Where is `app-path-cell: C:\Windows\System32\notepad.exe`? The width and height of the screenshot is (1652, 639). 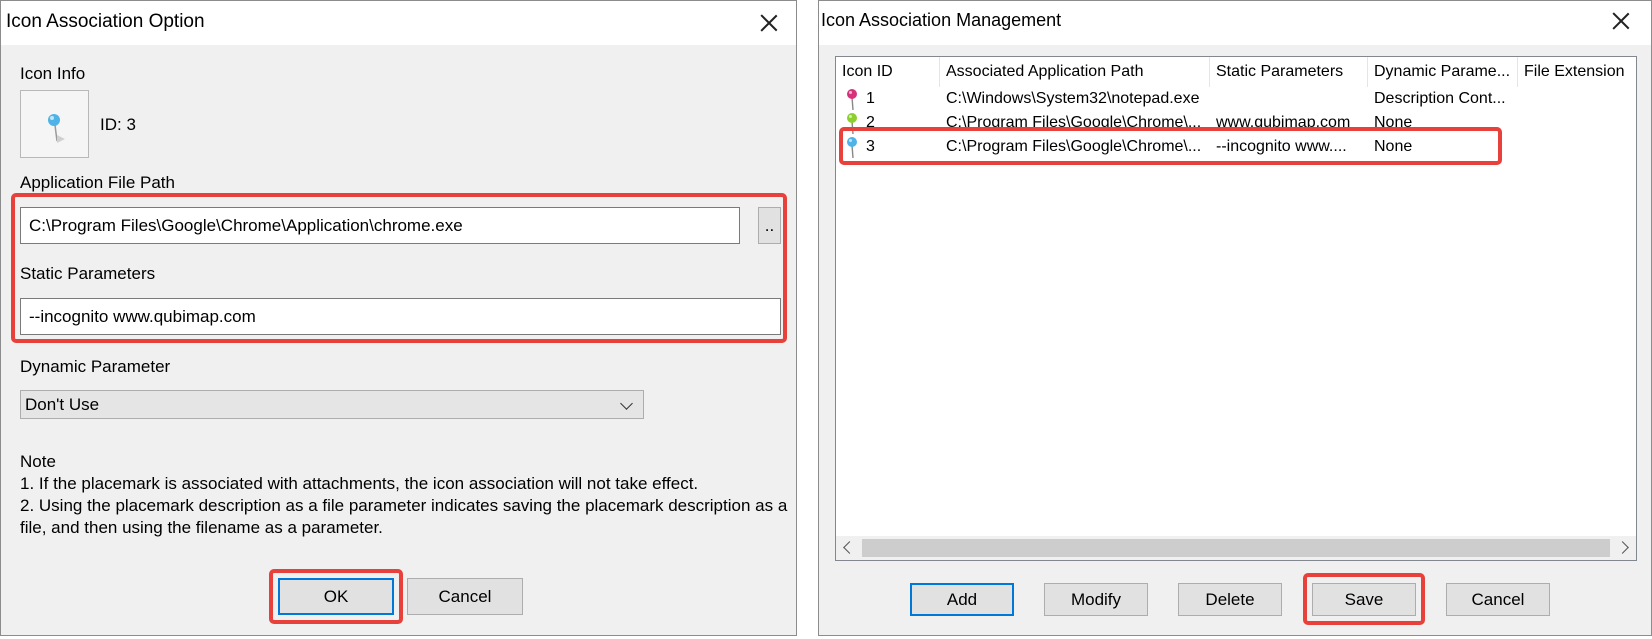 app-path-cell: C:\Windows\System32\notepad.exe is located at coordinates (1073, 98).